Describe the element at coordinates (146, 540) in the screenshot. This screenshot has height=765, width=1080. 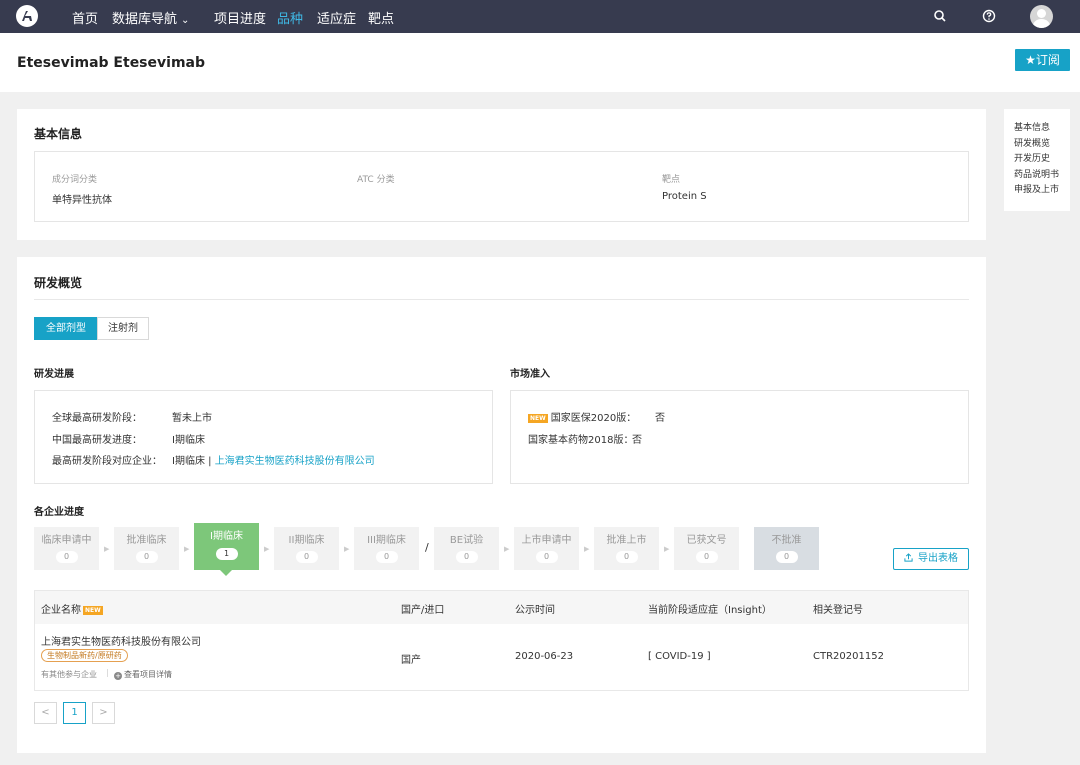
I see `stage-label: 批准临床` at that location.